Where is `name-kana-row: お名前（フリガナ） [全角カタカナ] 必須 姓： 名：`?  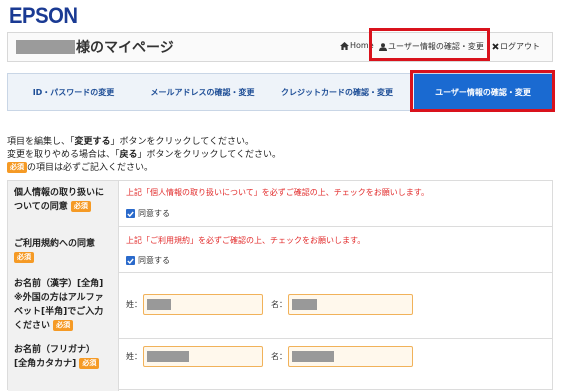
name-kana-row: お名前（フリガナ） [全角カタカナ] 必須 姓： 名： is located at coordinates (280, 364).